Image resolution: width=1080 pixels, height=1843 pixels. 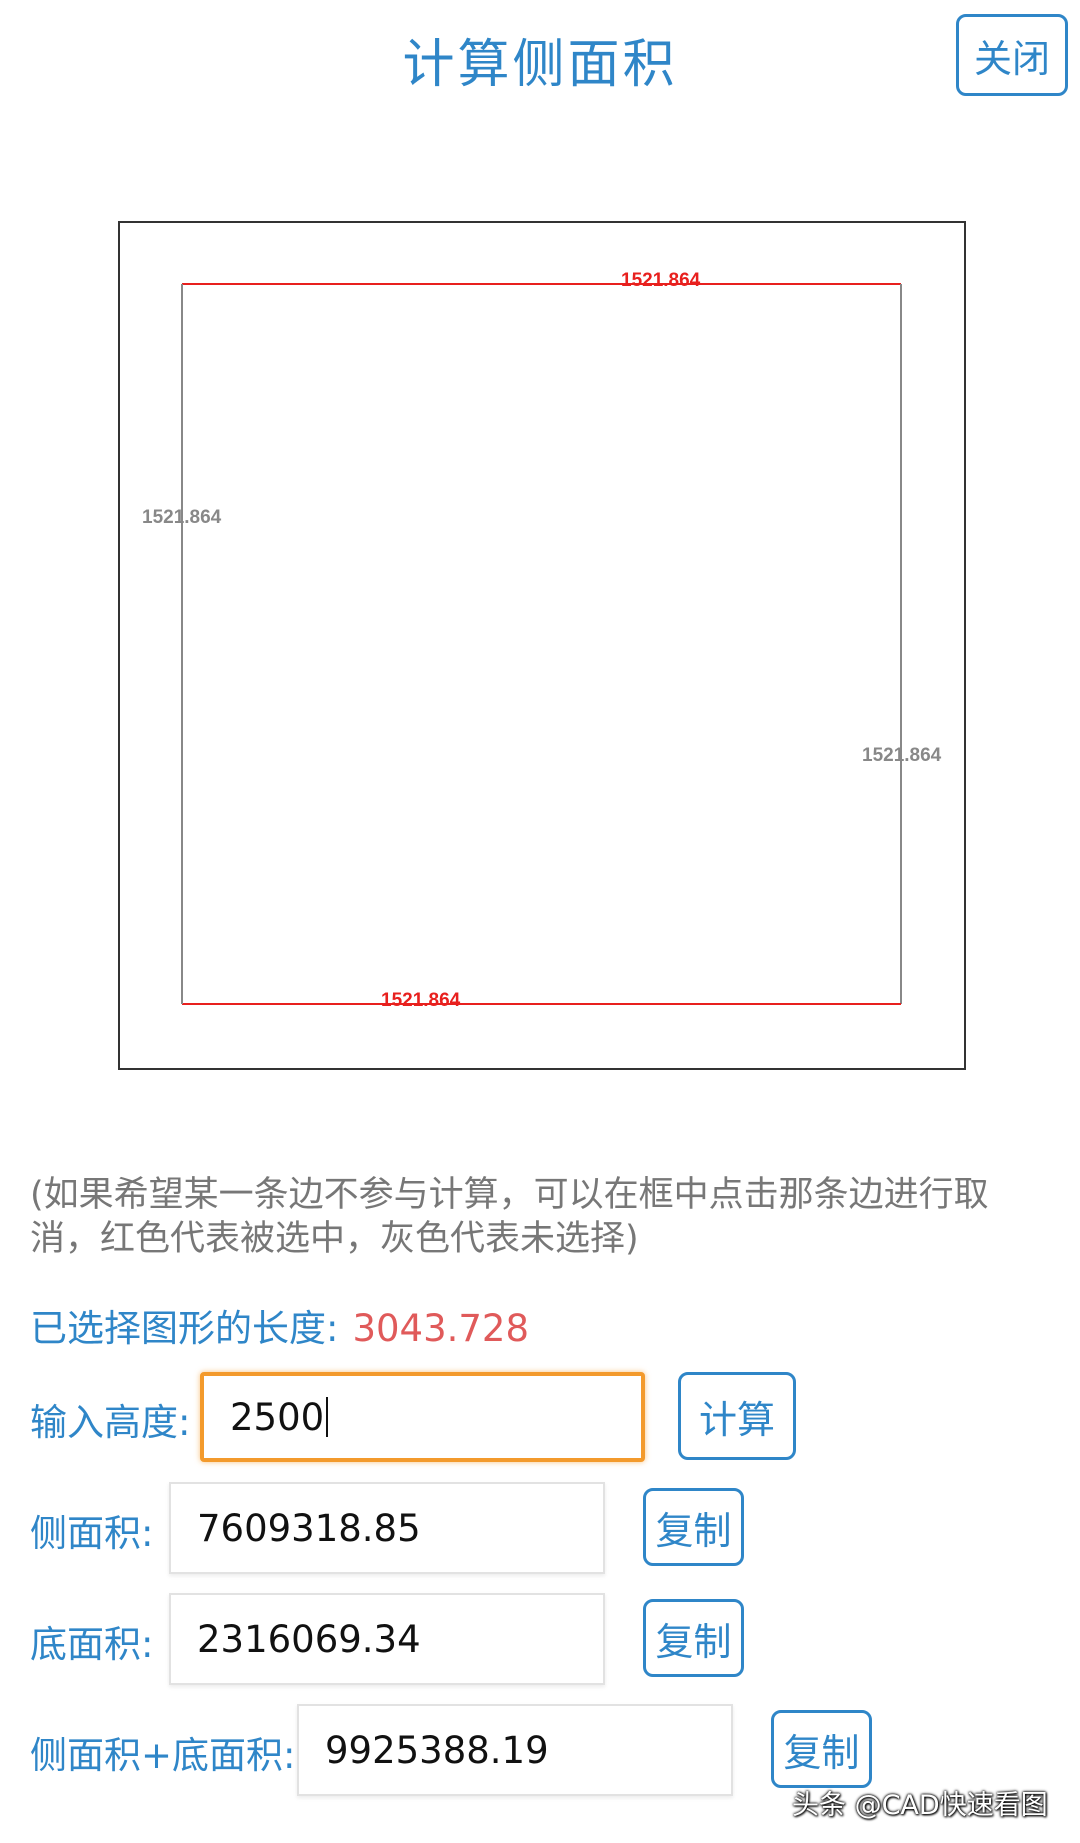 I want to click on edge-label-right: 1521.864, so click(x=902, y=755).